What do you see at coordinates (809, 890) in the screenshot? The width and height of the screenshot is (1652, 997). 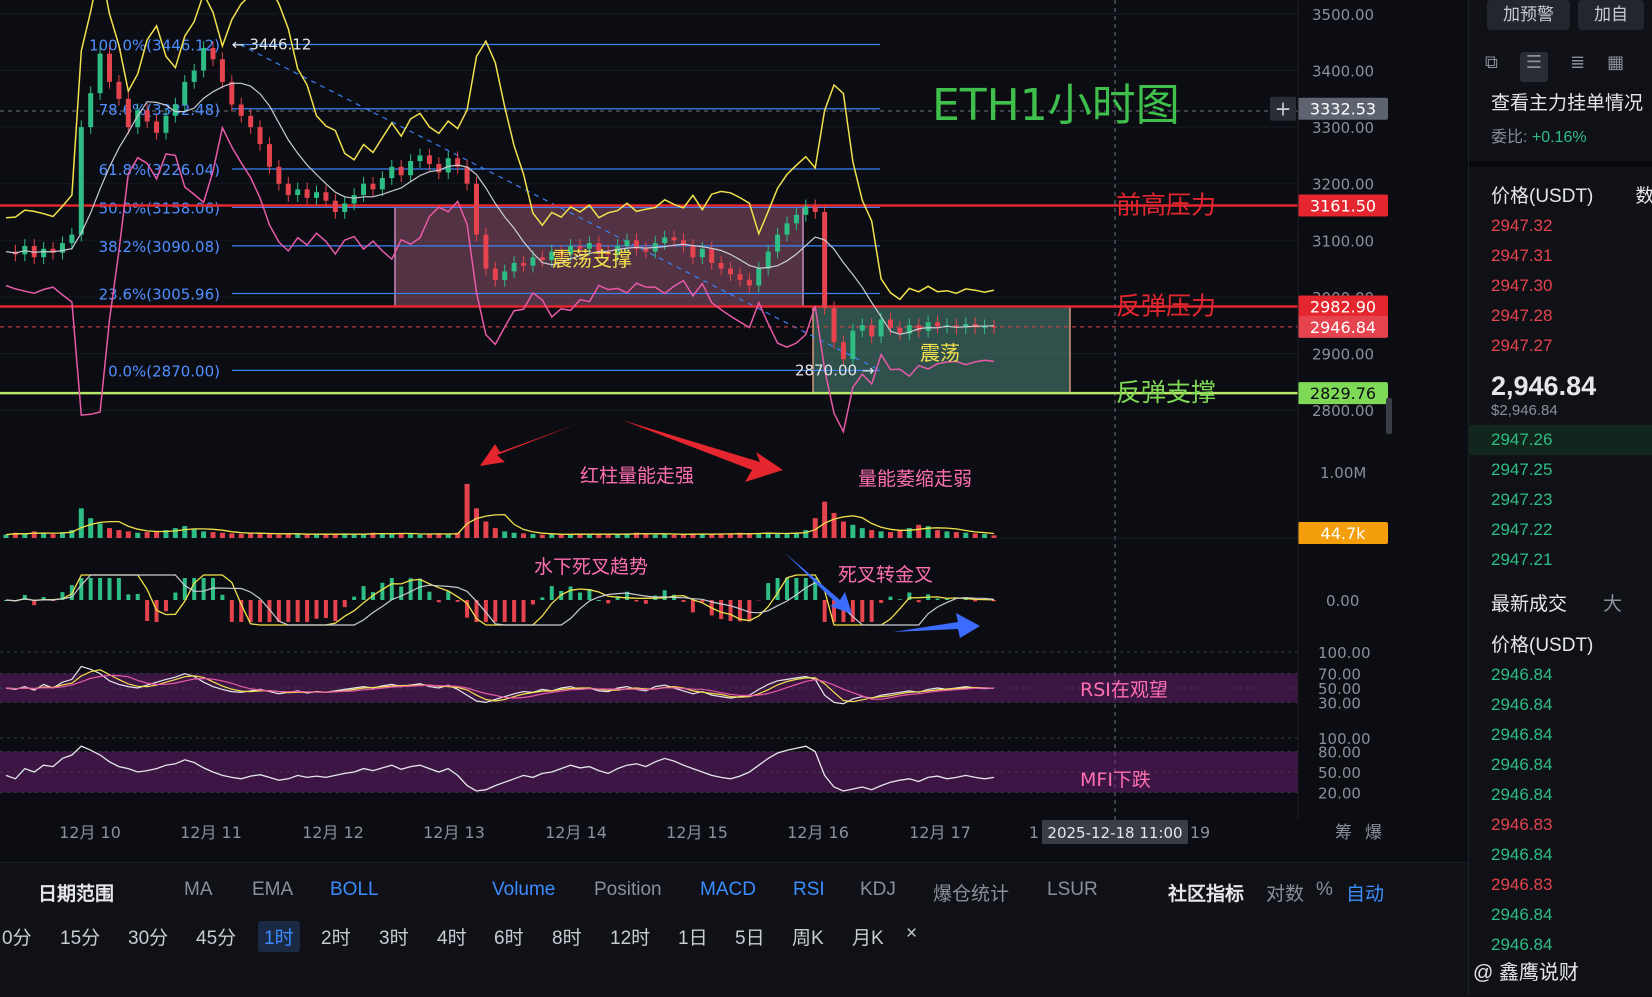 I see `rsi-button: RSI` at bounding box center [809, 890].